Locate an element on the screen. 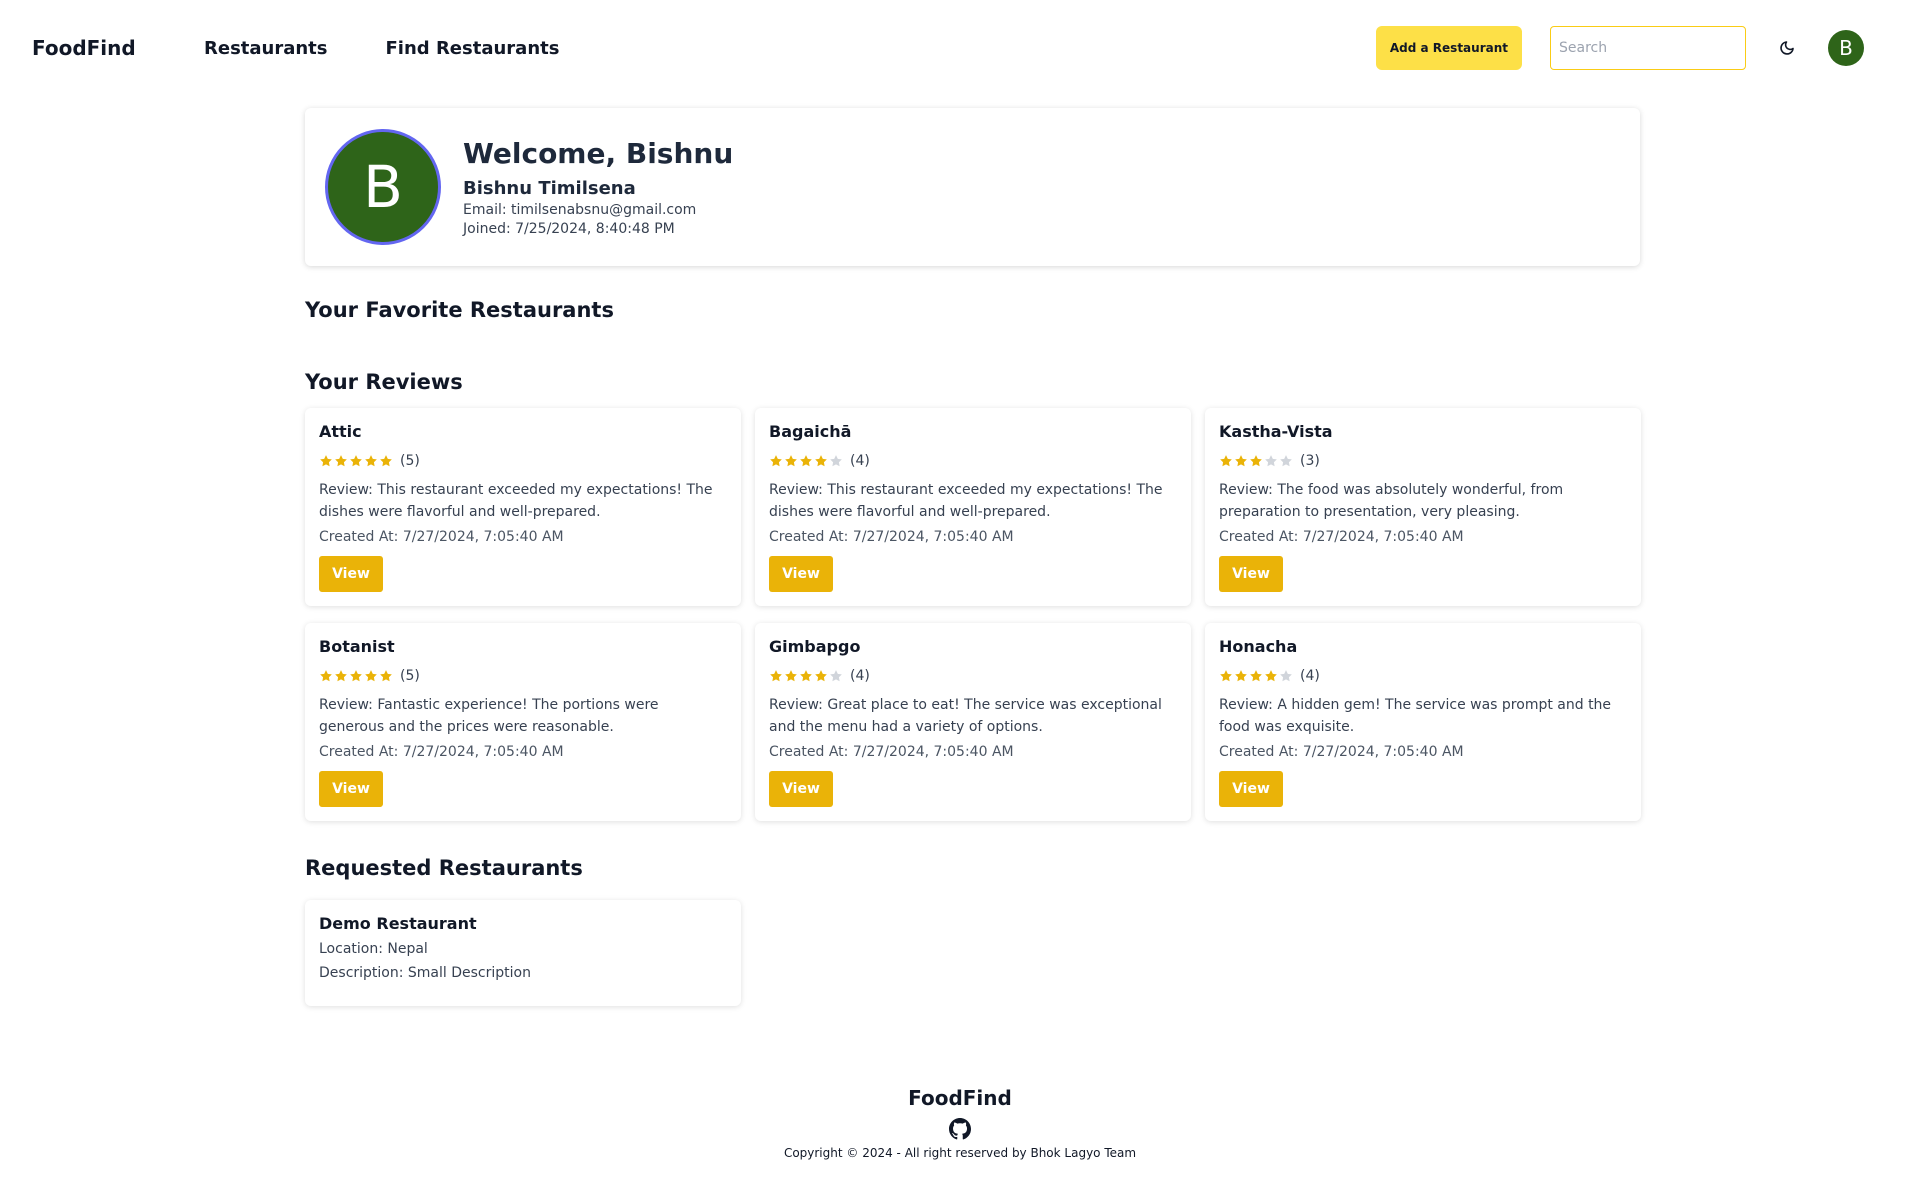  review-rating: (3) is located at coordinates (1423, 461).